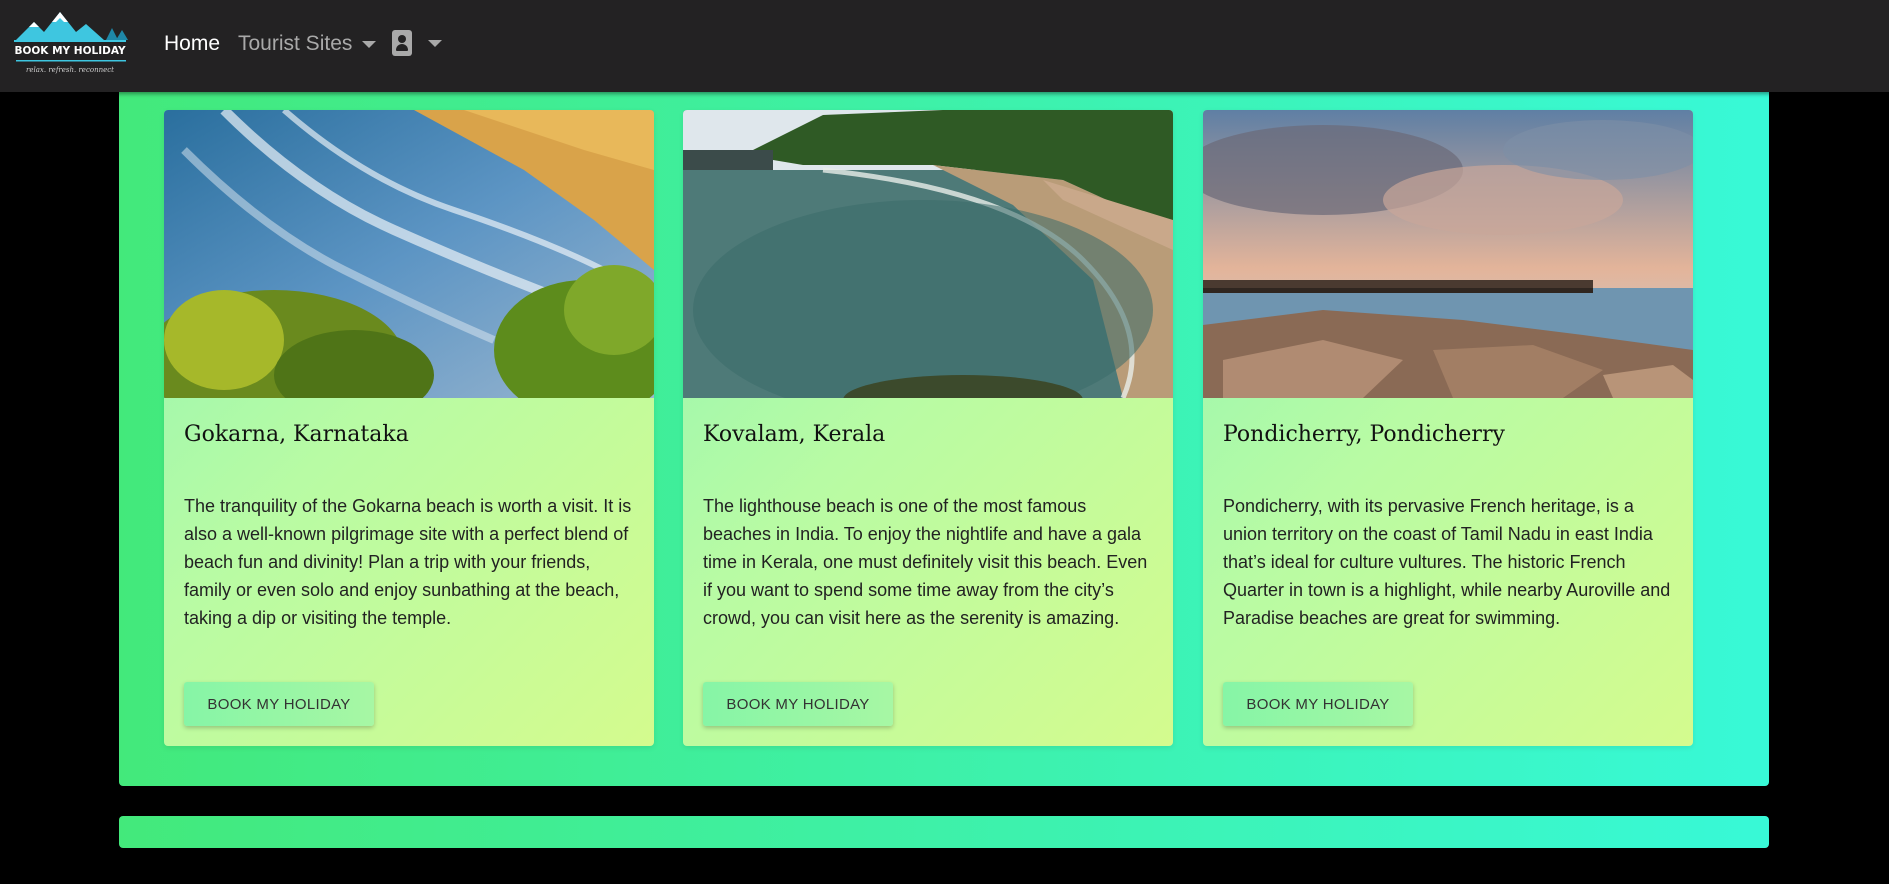 The height and width of the screenshot is (884, 1889). Describe the element at coordinates (944, 832) in the screenshot. I see `footer-bar` at that location.